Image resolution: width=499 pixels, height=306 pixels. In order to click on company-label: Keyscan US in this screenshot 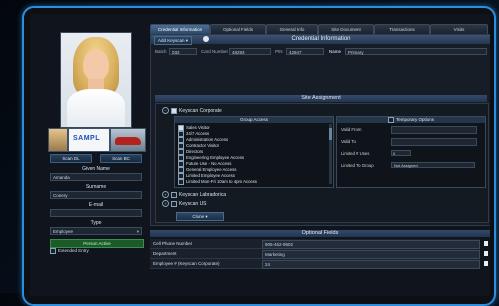, I will do `click(193, 203)`.